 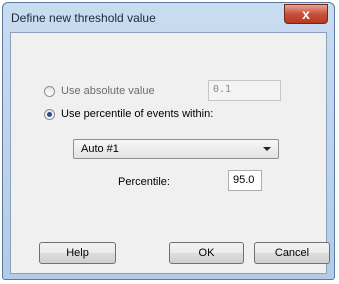 I want to click on close-icon: x, so click(x=306, y=14).